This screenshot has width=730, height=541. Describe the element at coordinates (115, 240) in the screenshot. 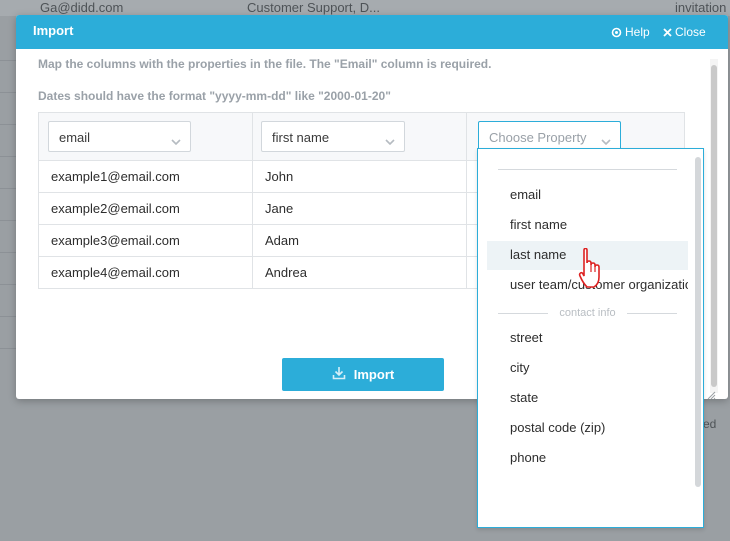

I see `email-cell: example3@email.com` at that location.